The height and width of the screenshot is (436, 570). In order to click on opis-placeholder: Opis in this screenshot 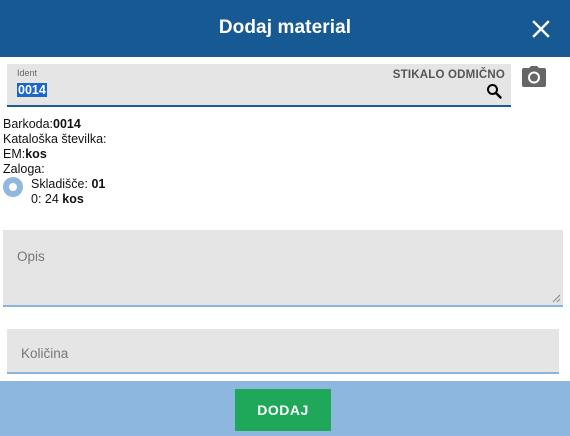, I will do `click(31, 256)`.